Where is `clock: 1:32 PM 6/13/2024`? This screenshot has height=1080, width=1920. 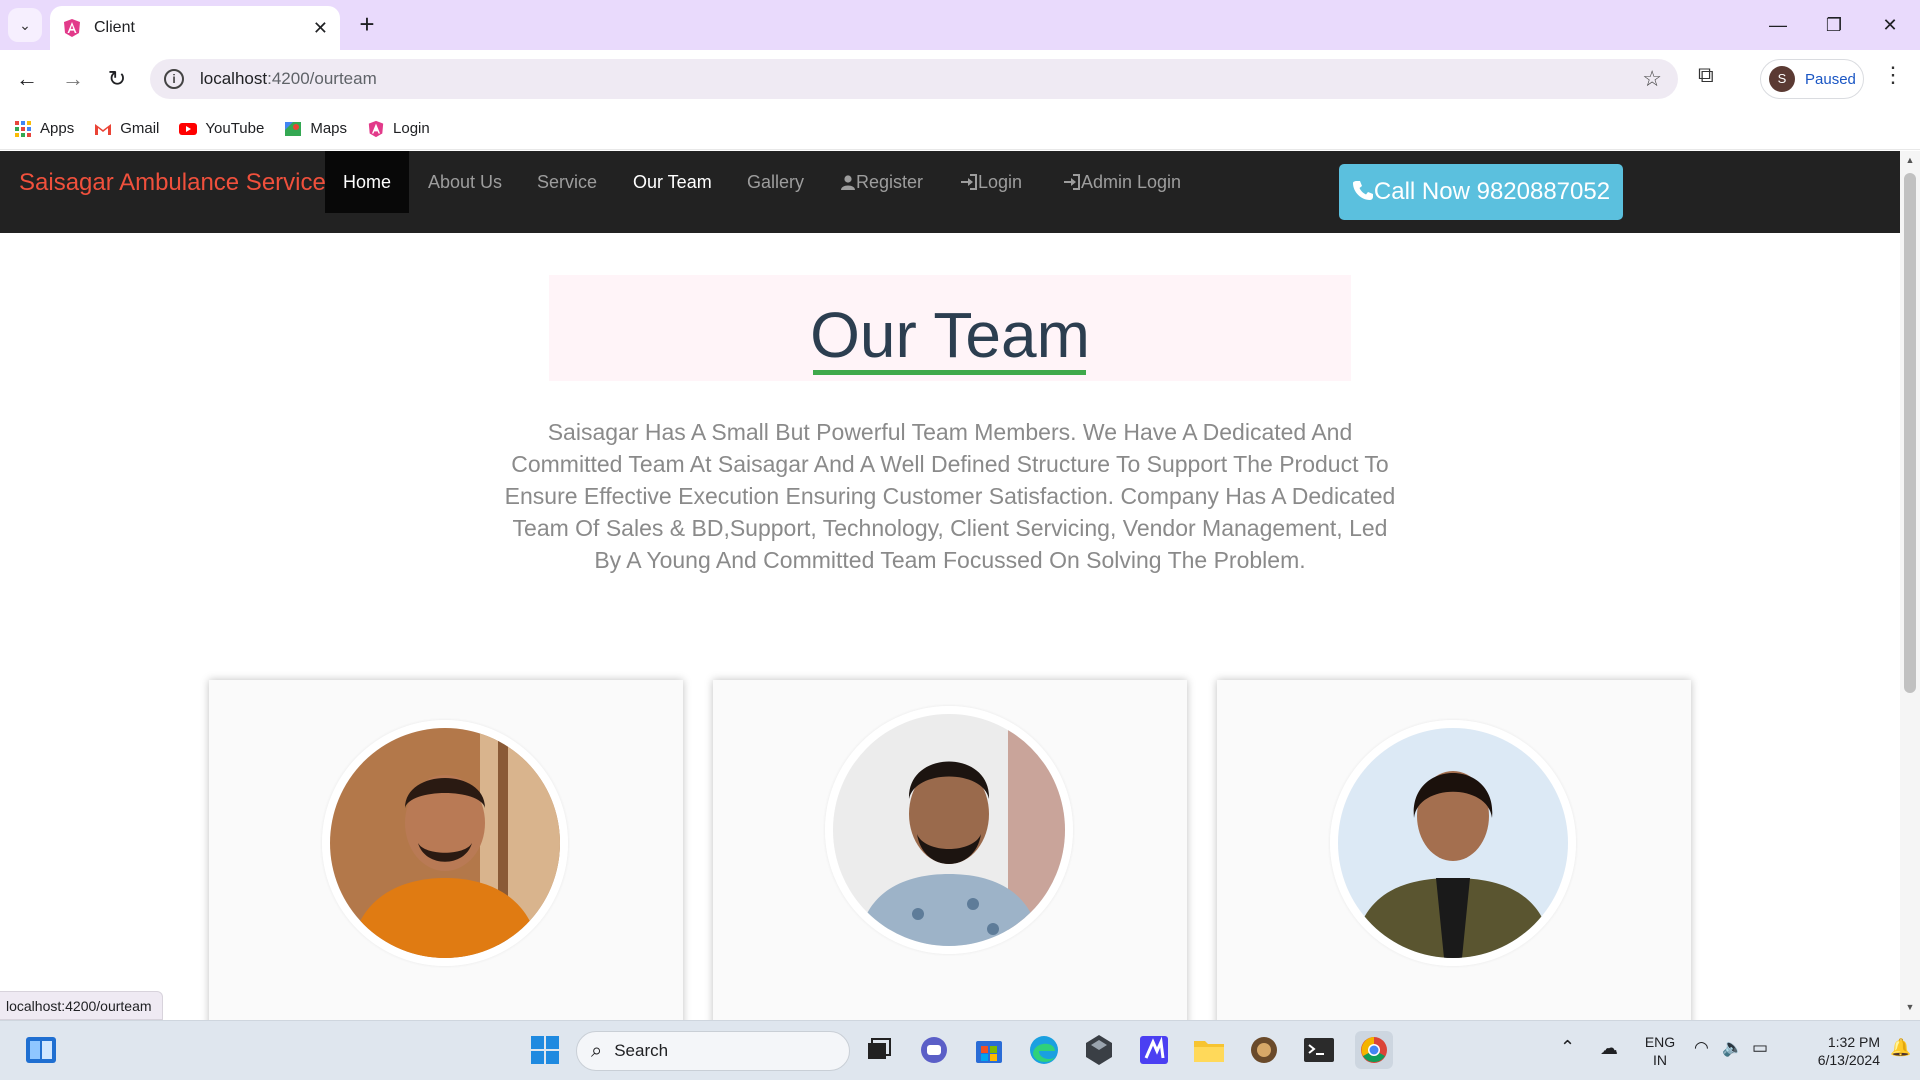
clock: 1:32 PM 6/13/2024 is located at coordinates (1835, 1051).